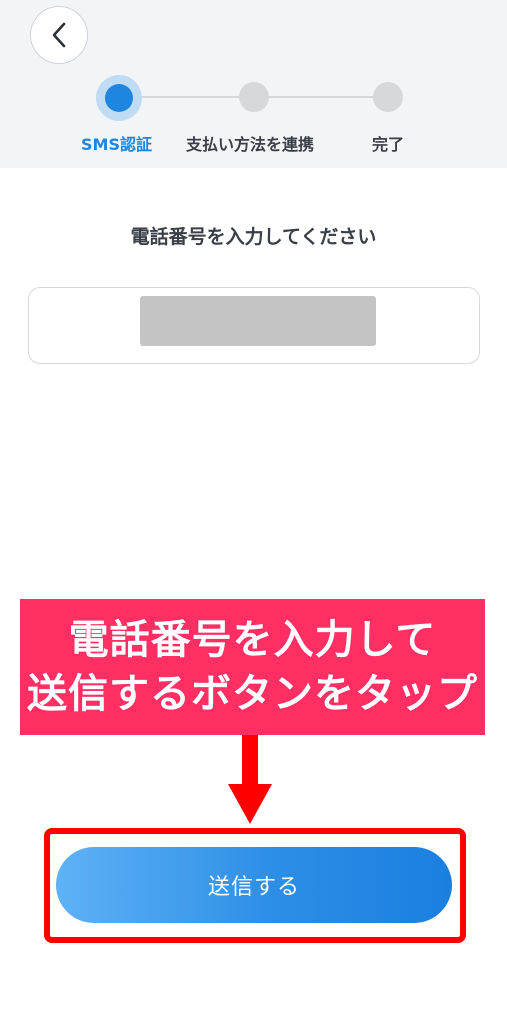  I want to click on step-label-sms: SMS認証, so click(116, 144).